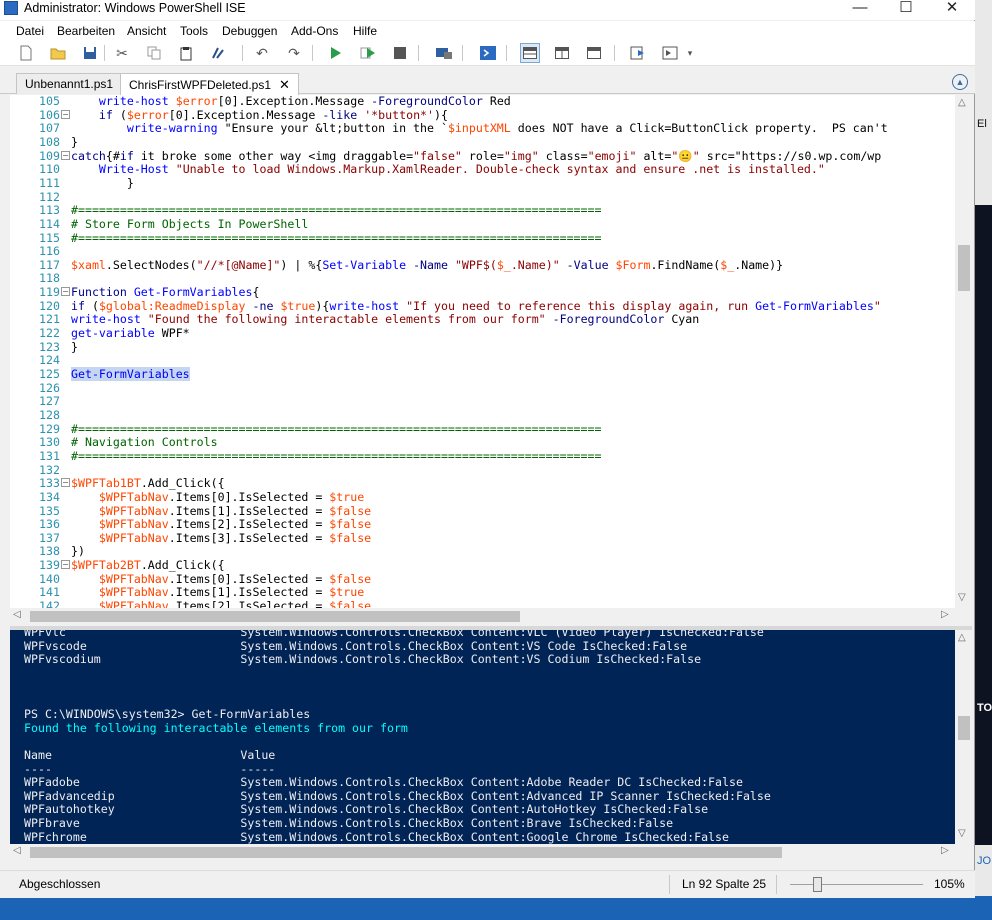 Image resolution: width=992 pixels, height=920 pixels. I want to click on paste-icon, so click(186, 53).